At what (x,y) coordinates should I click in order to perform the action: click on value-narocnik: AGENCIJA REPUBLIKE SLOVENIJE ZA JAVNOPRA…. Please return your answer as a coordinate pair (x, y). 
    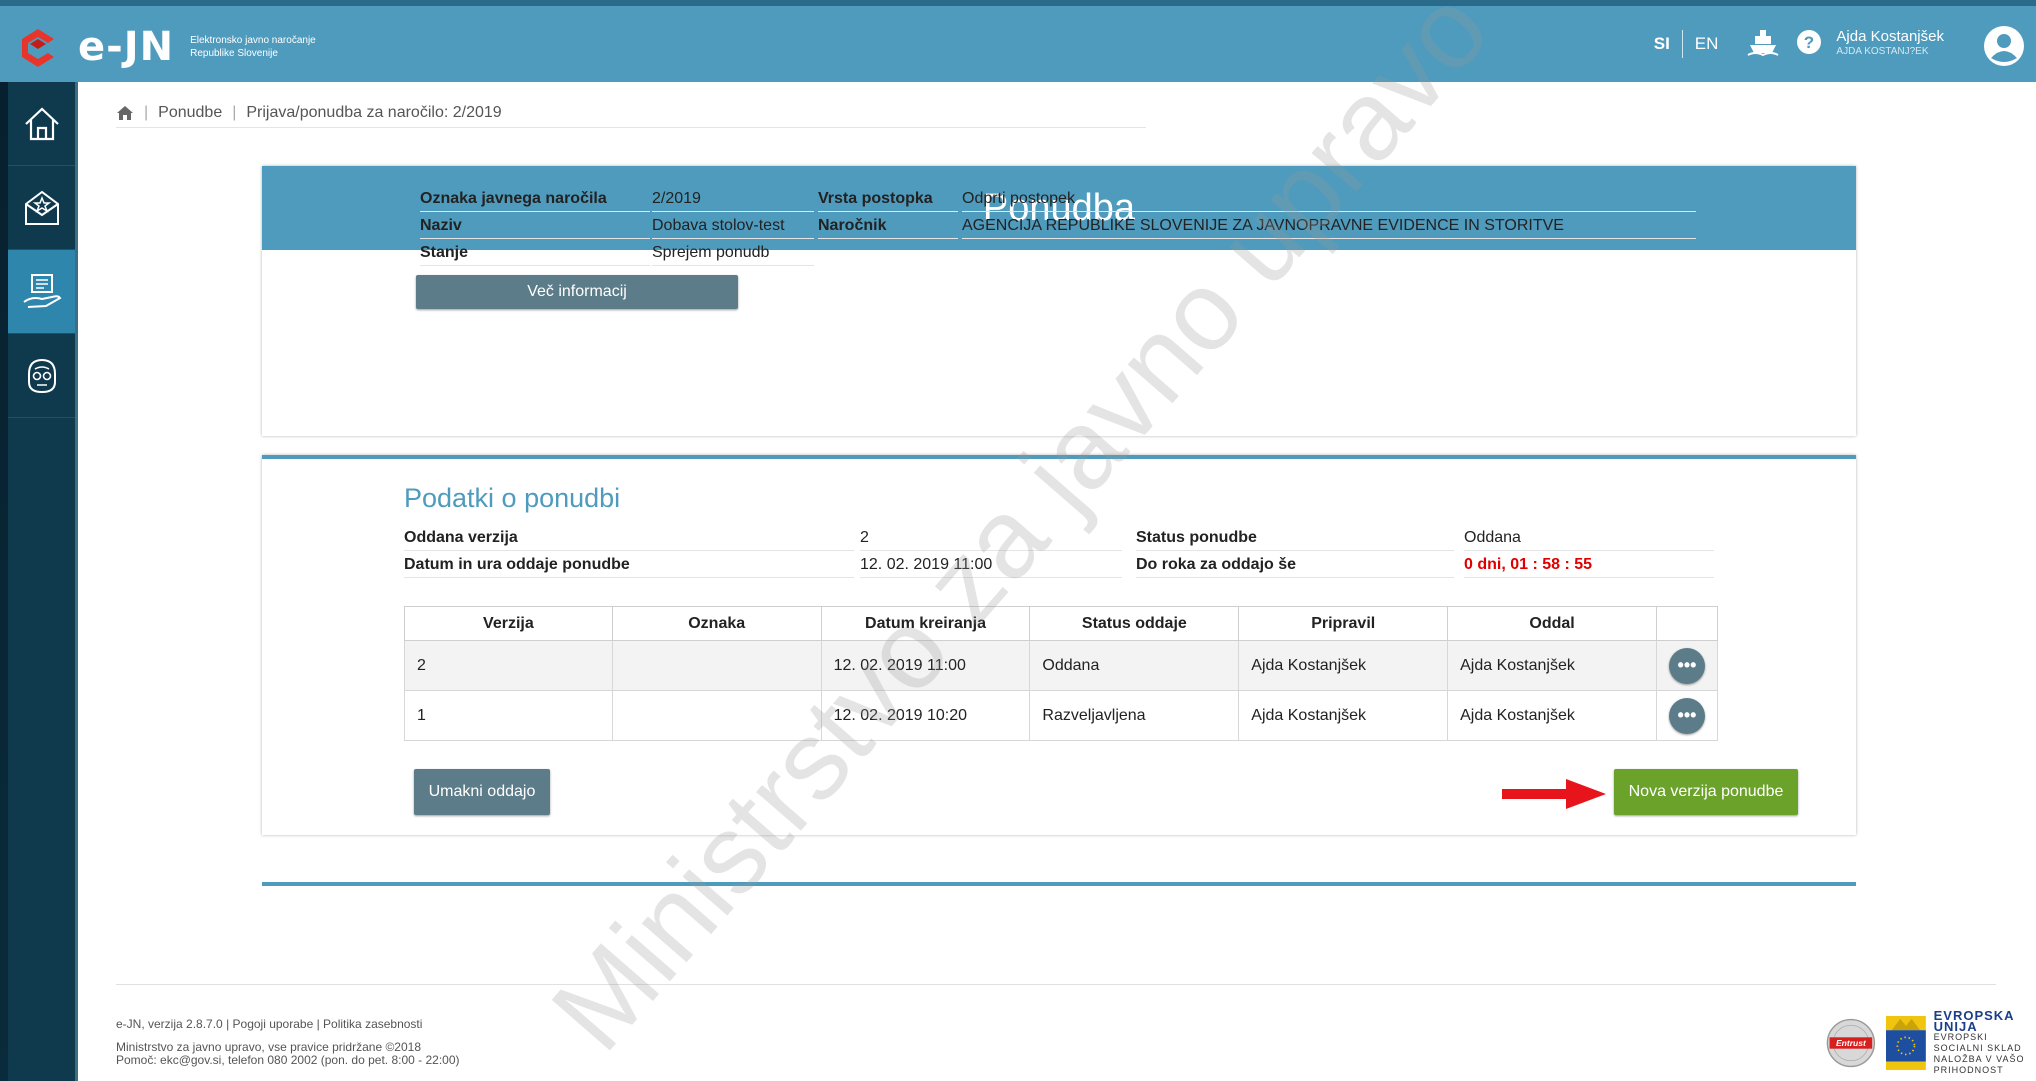
    Looking at the image, I should click on (1329, 226).